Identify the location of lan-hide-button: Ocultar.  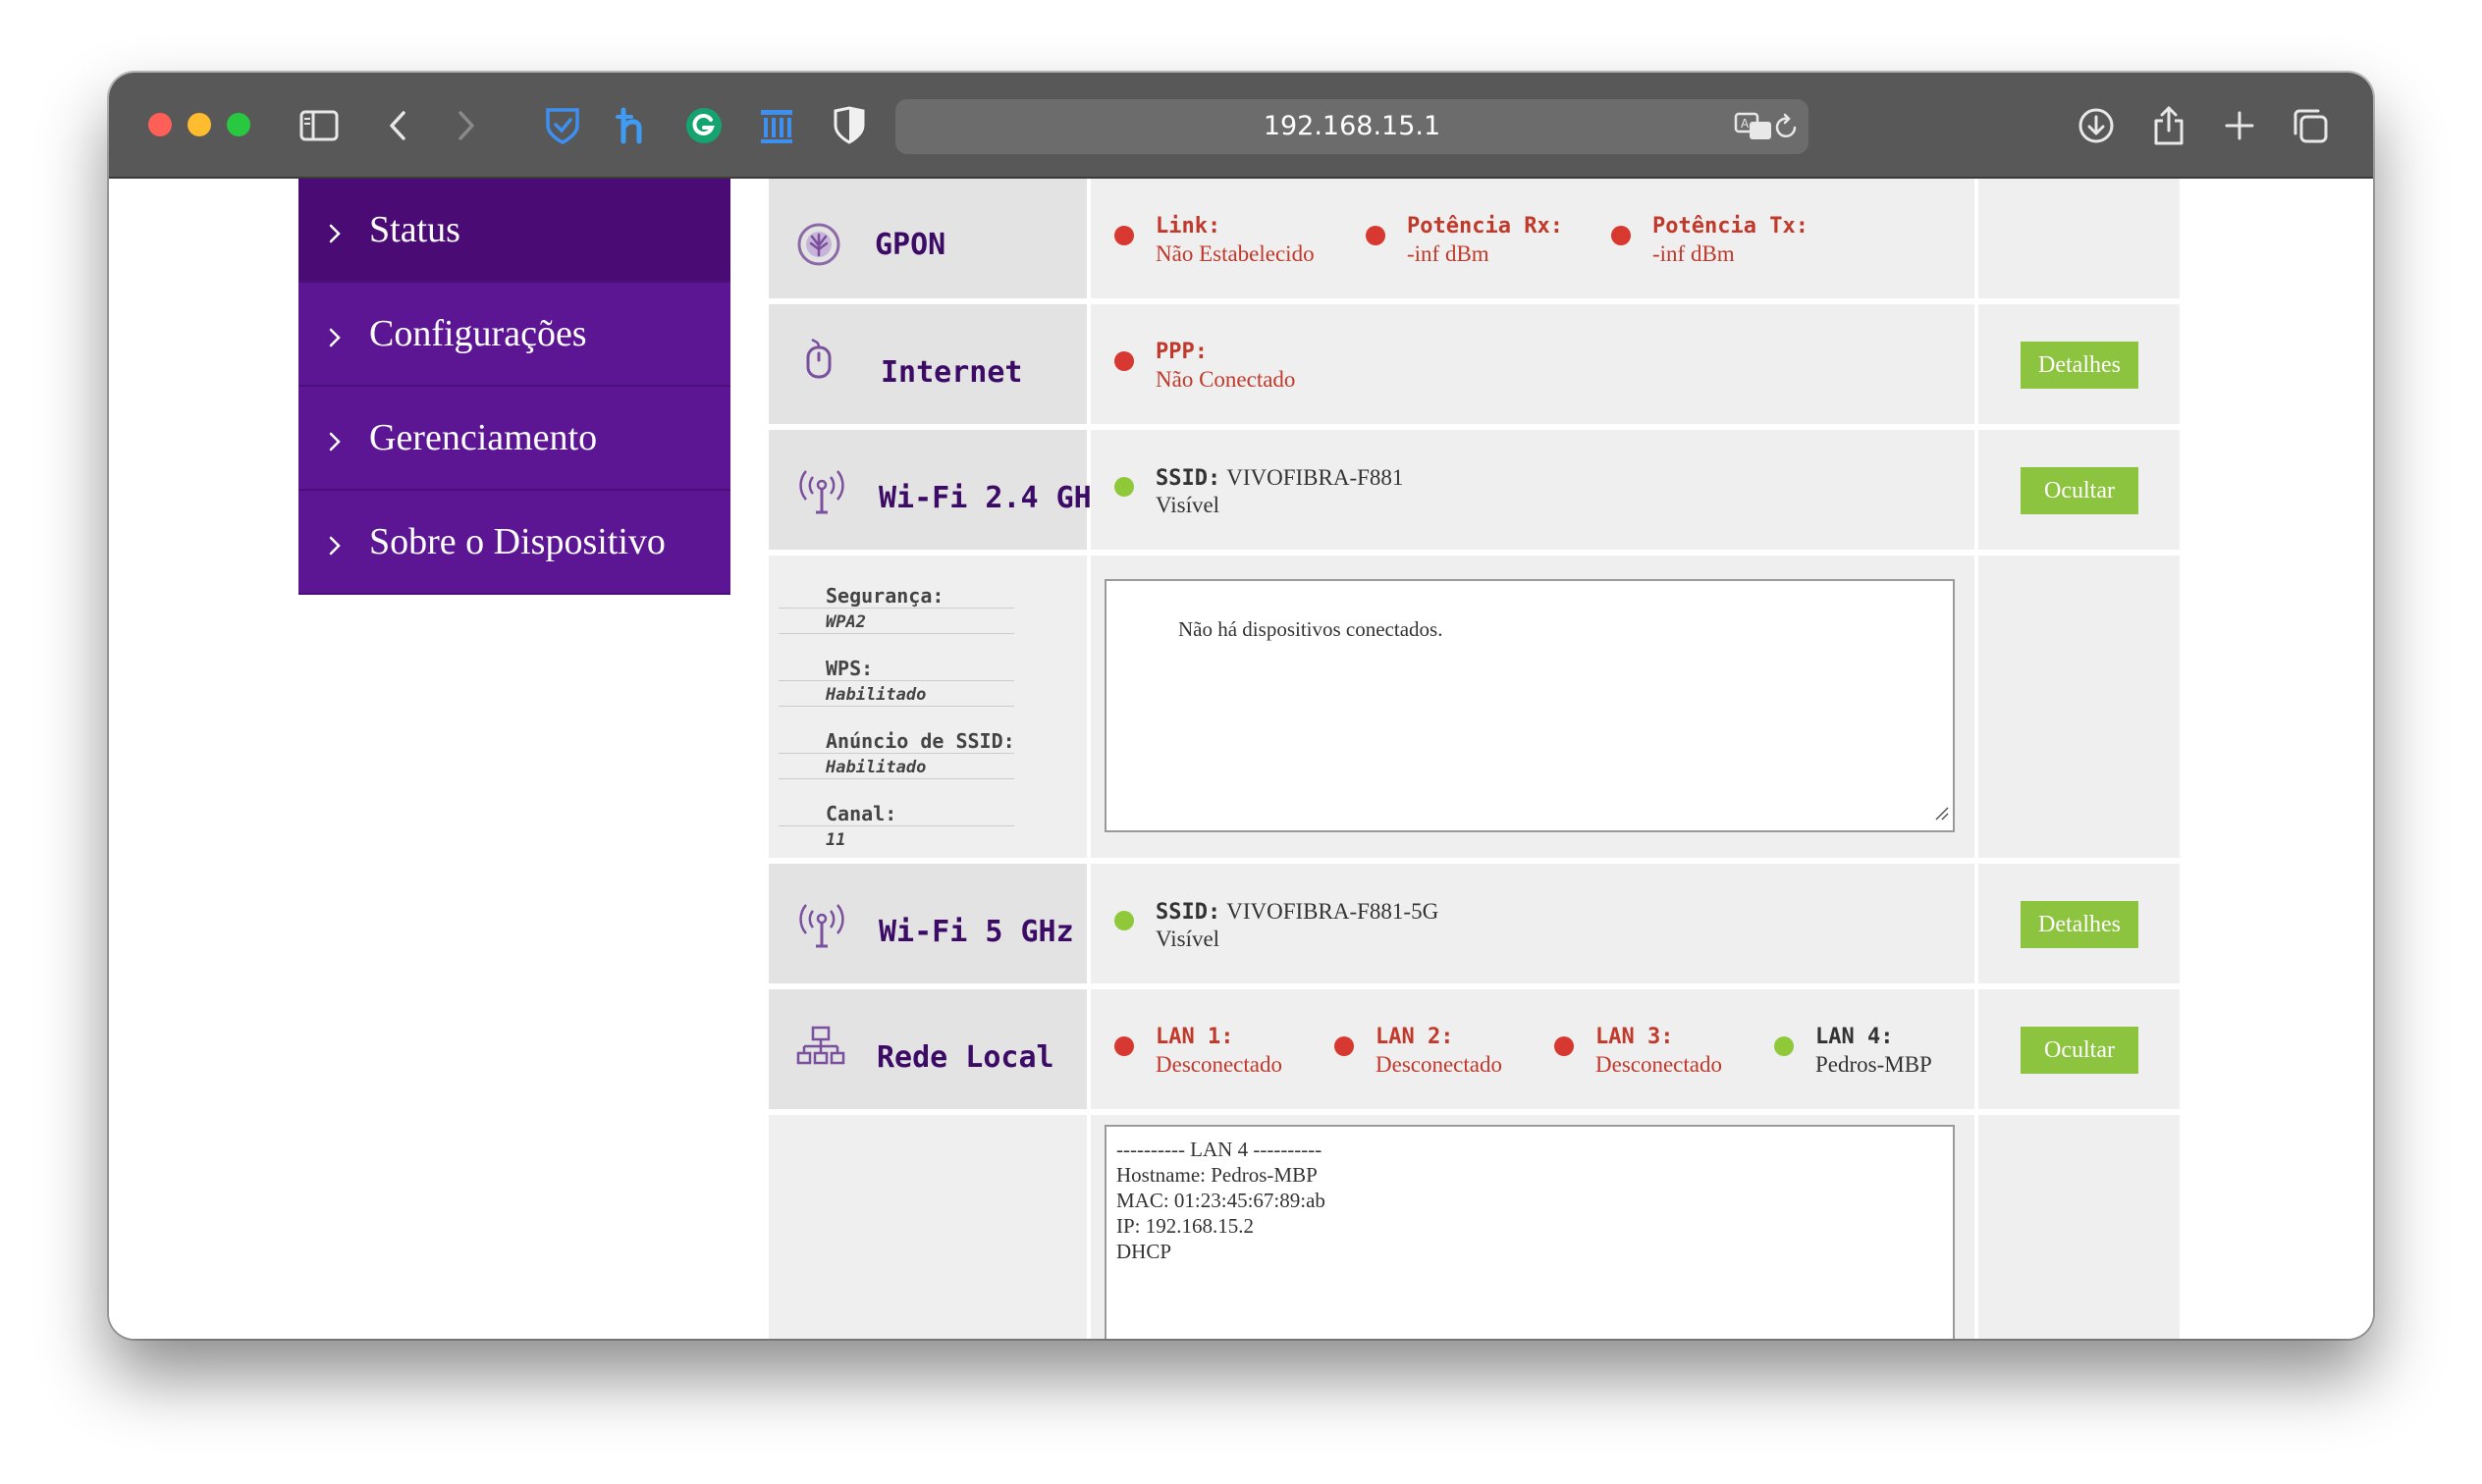
(2079, 1050).